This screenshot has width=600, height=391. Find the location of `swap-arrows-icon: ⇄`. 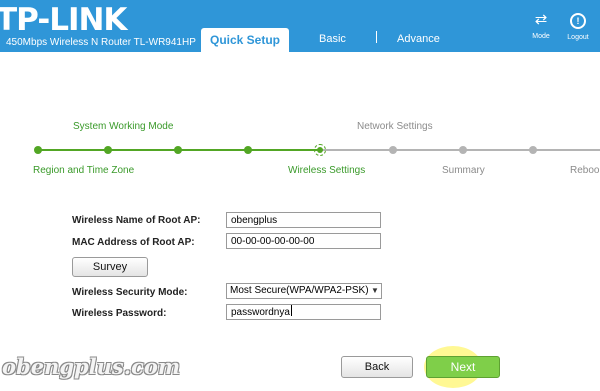

swap-arrows-icon: ⇄ is located at coordinates (541, 19).